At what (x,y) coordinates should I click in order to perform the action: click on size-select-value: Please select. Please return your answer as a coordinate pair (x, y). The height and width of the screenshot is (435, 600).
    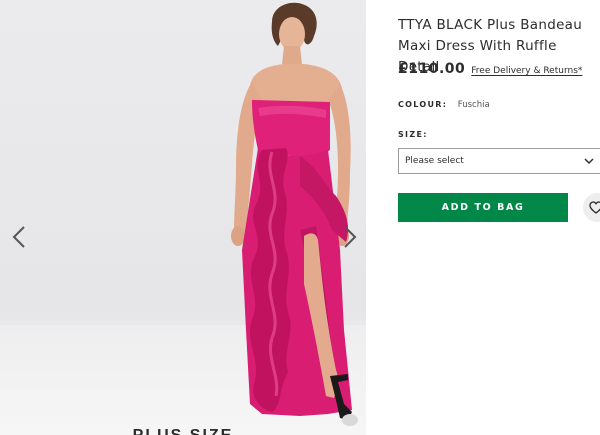
    Looking at the image, I should click on (434, 161).